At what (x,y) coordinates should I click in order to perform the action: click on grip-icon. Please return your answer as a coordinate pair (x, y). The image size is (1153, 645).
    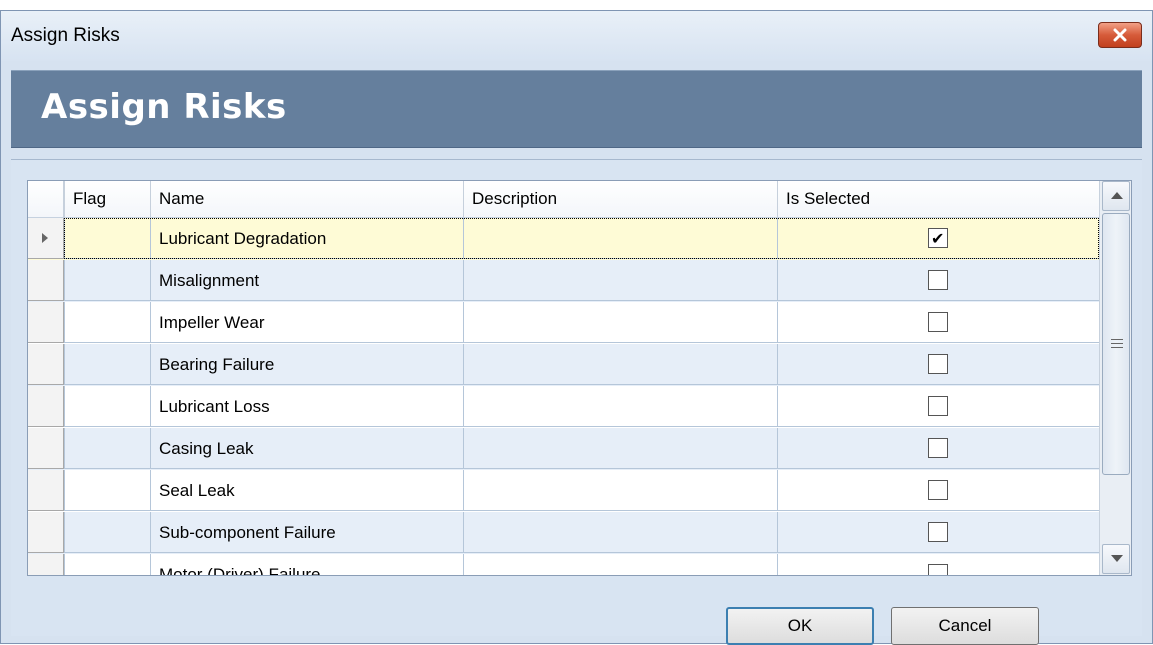
    Looking at the image, I should click on (1117, 343).